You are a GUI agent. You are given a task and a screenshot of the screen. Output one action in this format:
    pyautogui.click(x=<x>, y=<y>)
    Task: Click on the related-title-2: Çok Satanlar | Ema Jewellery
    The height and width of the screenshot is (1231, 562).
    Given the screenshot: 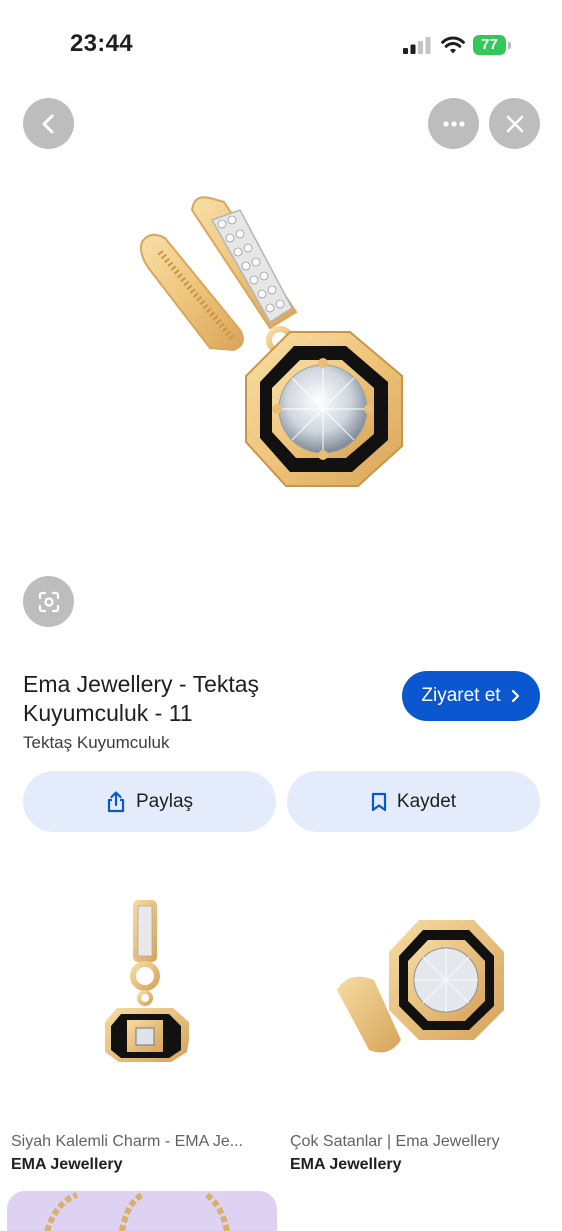 What is the action you would take?
    pyautogui.click(x=421, y=1142)
    